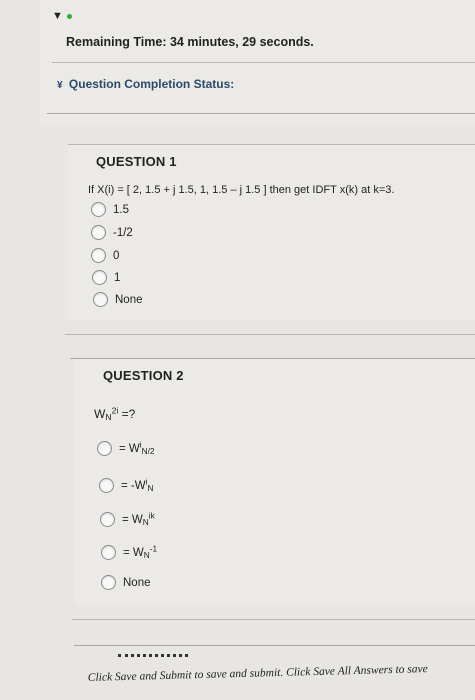 The height and width of the screenshot is (700, 475). What do you see at coordinates (241, 42) in the screenshot?
I see `remaining-time-value: 34 minutes, 29 seconds.` at bounding box center [241, 42].